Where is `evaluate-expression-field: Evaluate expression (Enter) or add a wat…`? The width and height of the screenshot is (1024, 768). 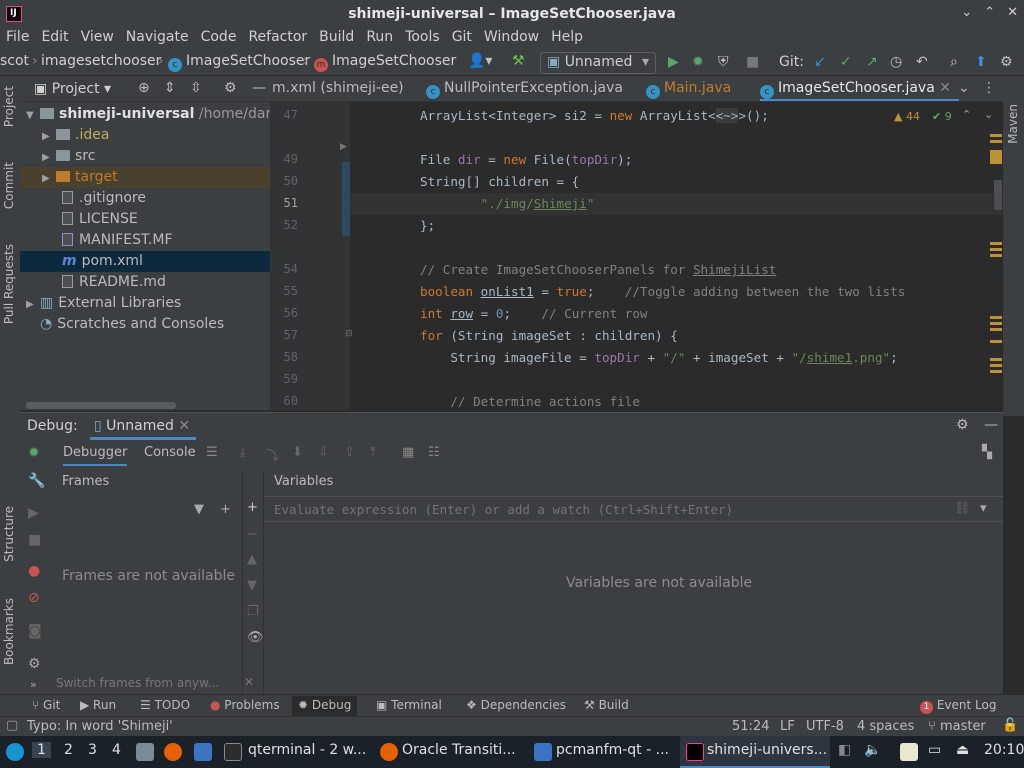 evaluate-expression-field: Evaluate expression (Enter) or add a wat… is located at coordinates (633, 509).